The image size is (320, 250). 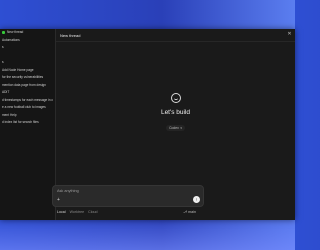 What do you see at coordinates (147, 235) in the screenshot?
I see `desktop-wallpaper` at bounding box center [147, 235].